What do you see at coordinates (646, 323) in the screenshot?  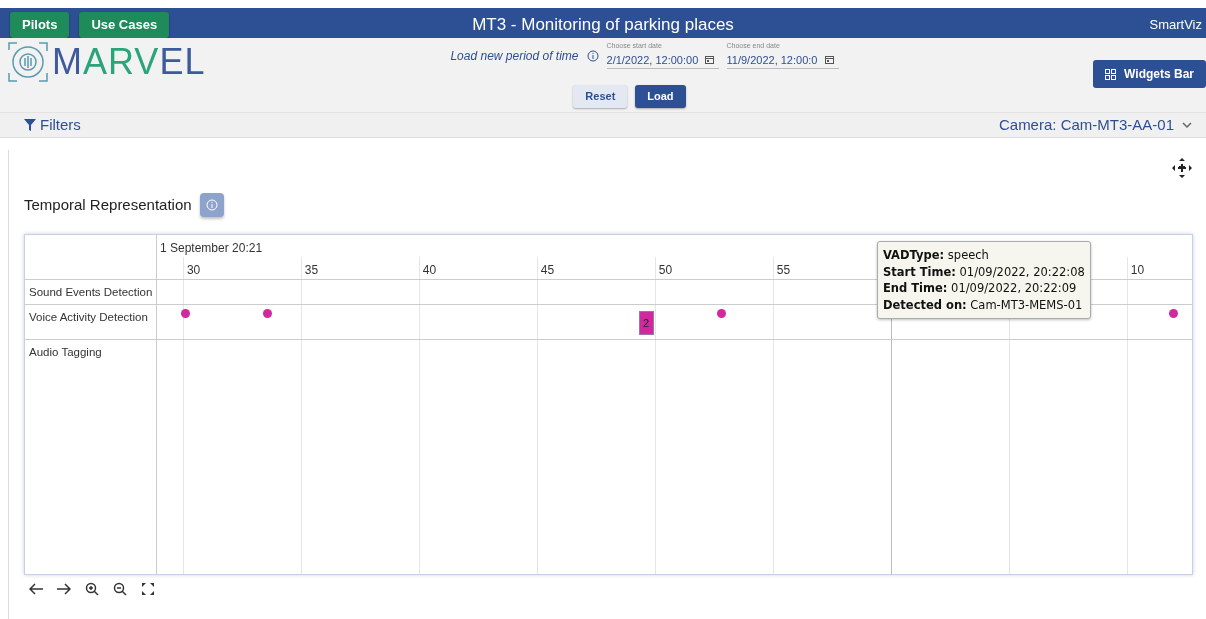 I see `event-cluster: 2` at bounding box center [646, 323].